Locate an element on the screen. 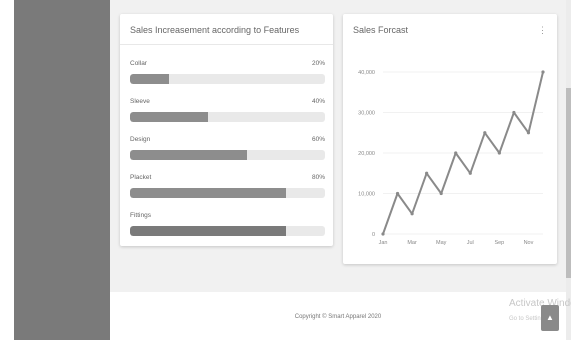 This screenshot has width=571, height=340. y-tick-label: 0 is located at coordinates (373, 235).